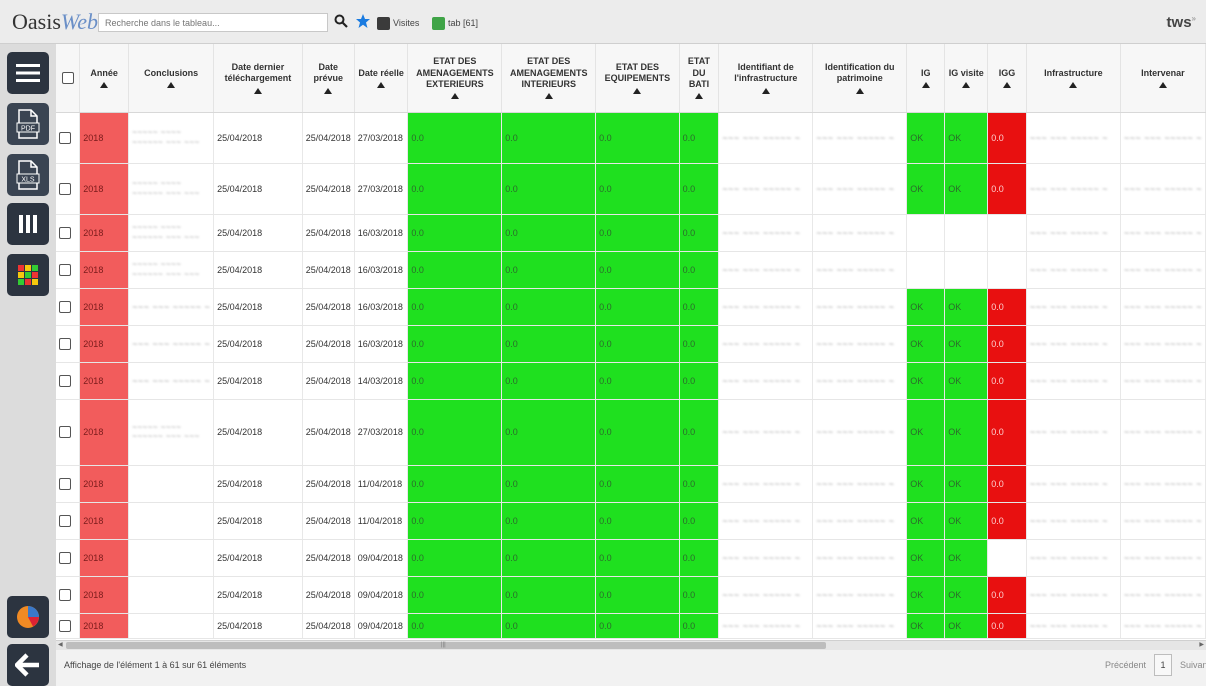 The height and width of the screenshot is (686, 1206). I want to click on scroll-right-icon: ▶, so click(1201, 644).